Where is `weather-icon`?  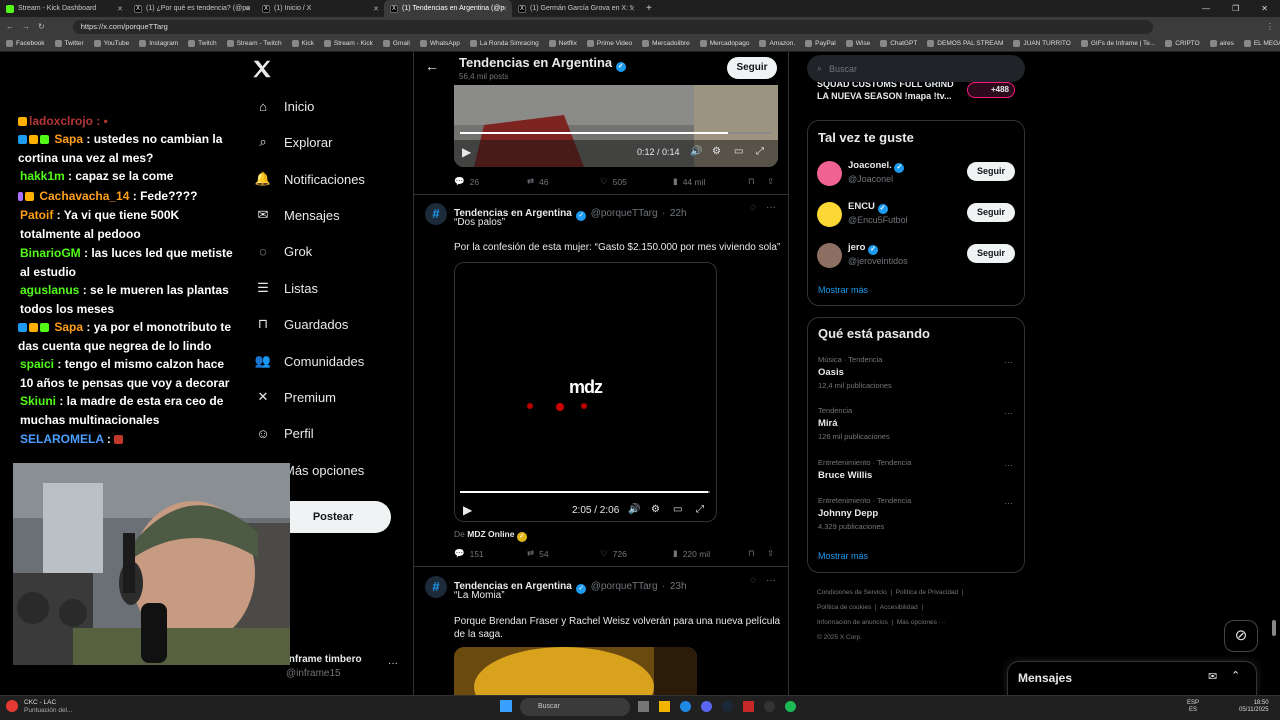
weather-icon is located at coordinates (12, 706).